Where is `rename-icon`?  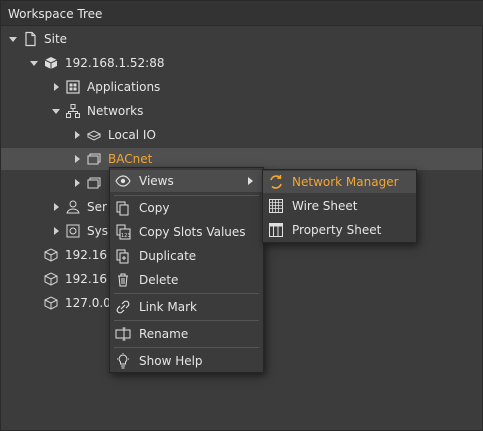
rename-icon is located at coordinates (123, 334).